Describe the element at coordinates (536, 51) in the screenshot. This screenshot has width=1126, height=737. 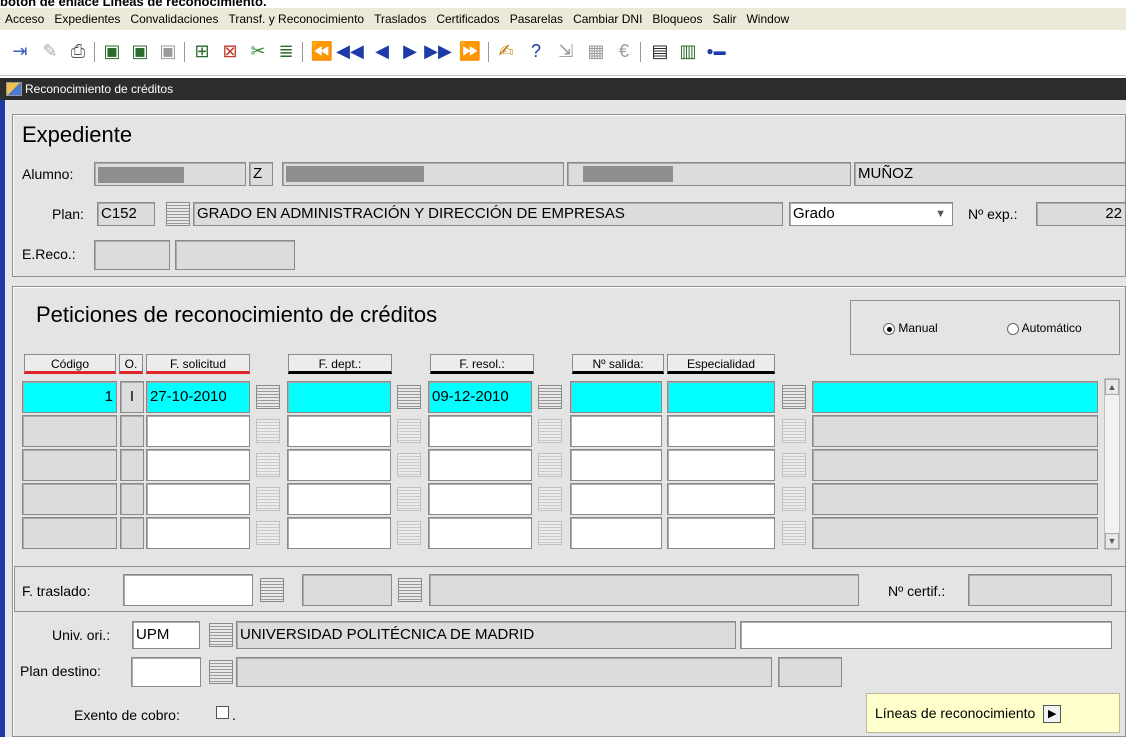
I see `help-icon: ?` at that location.